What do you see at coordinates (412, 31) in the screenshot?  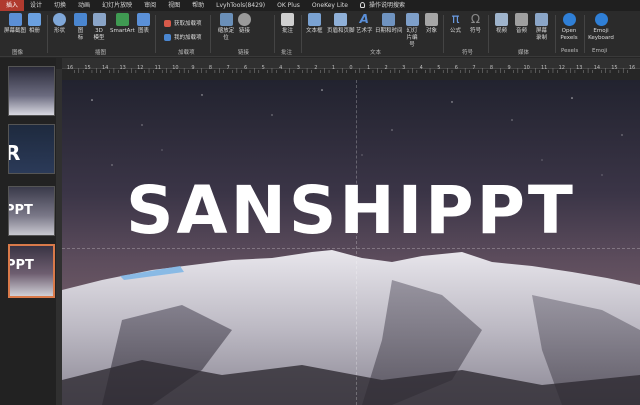 I see `slide-number-button: 幻灯片编号` at bounding box center [412, 31].